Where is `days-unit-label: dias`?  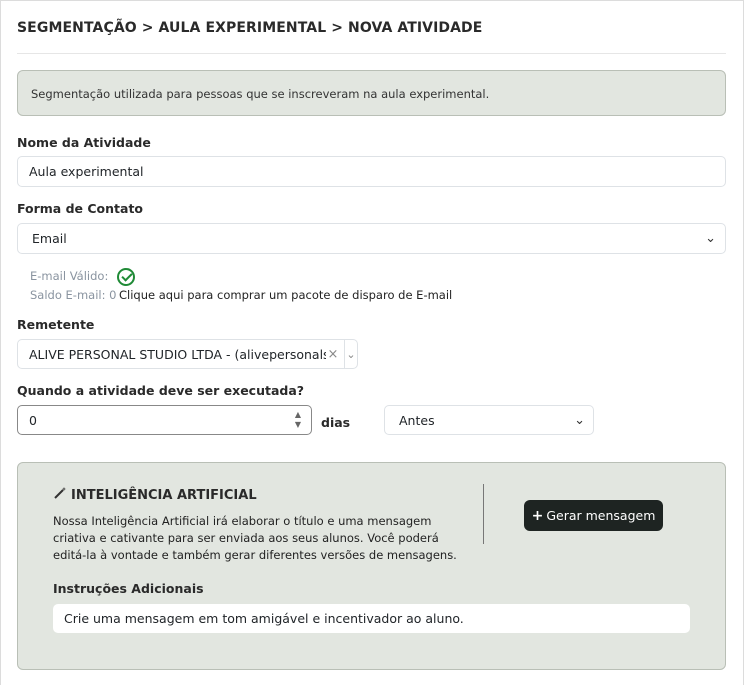
days-unit-label: dias is located at coordinates (336, 422).